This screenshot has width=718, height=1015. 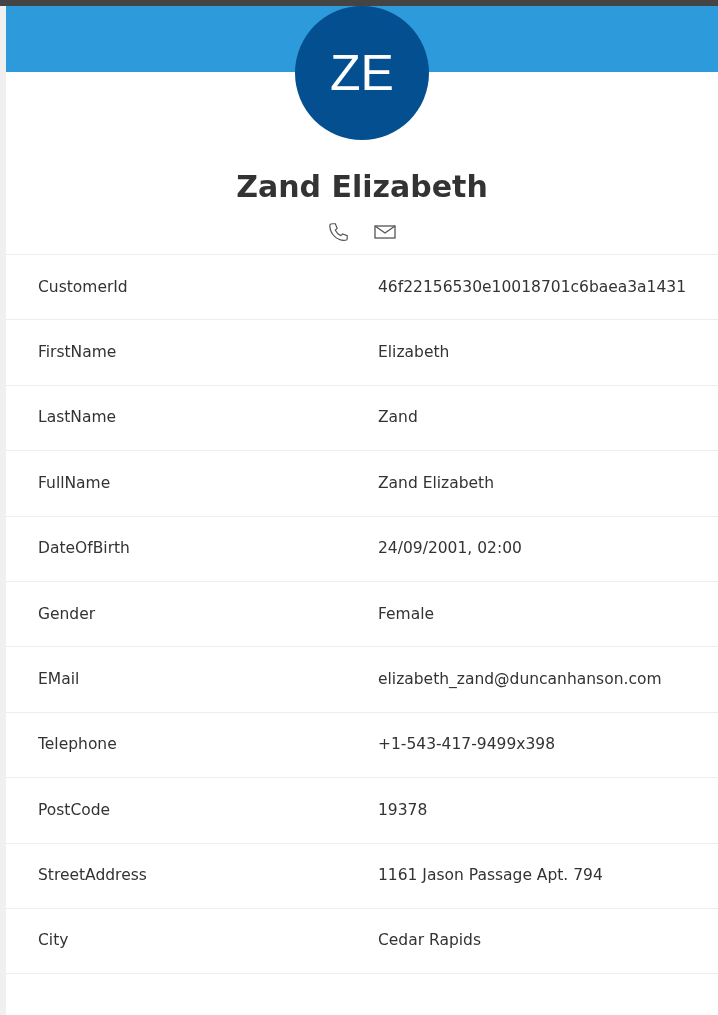 I want to click on field-label: Telephone, so click(x=77, y=744).